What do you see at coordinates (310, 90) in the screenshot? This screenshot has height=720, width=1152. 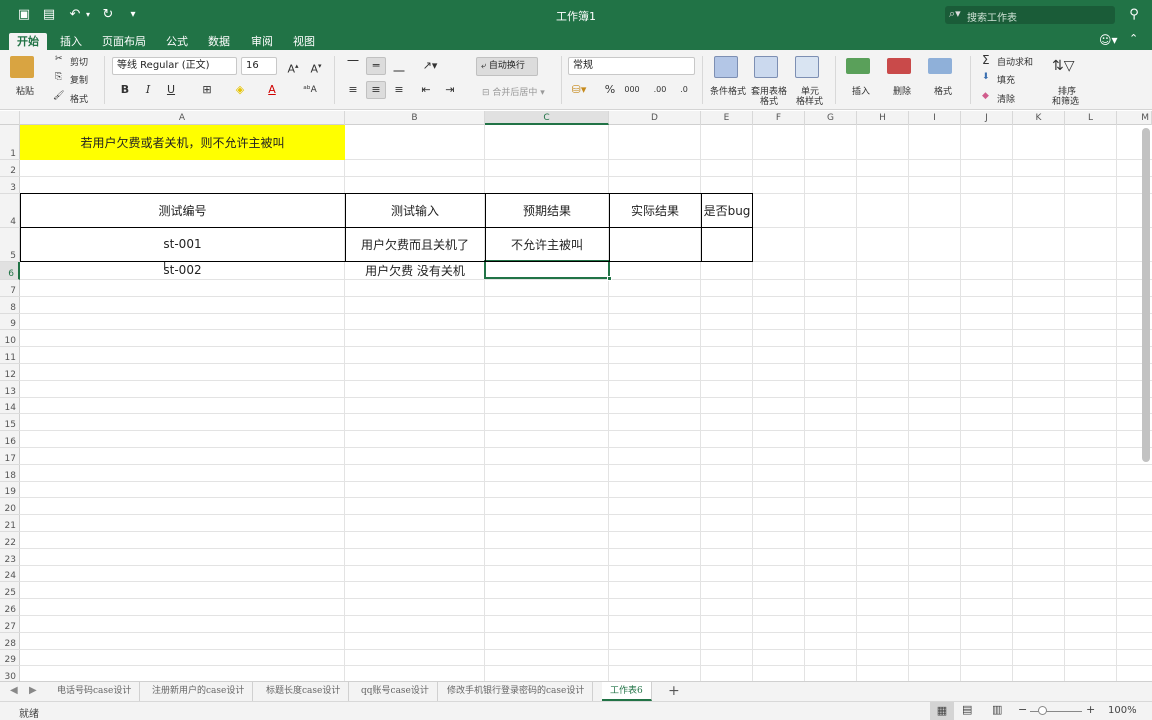 I see `phonetic-icon: ᵃᵇA` at bounding box center [310, 90].